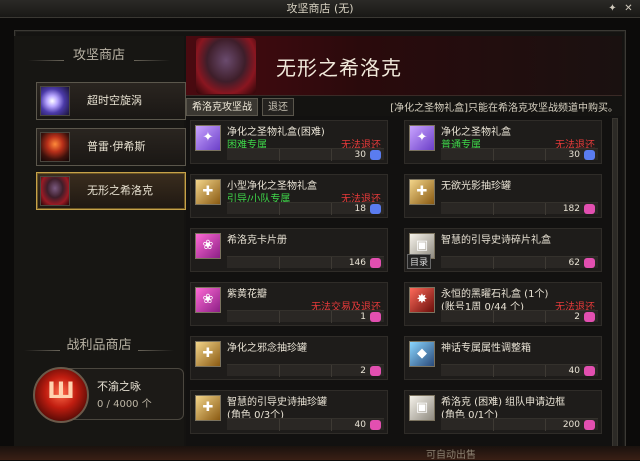  I want to click on vortex-icon, so click(55, 101).